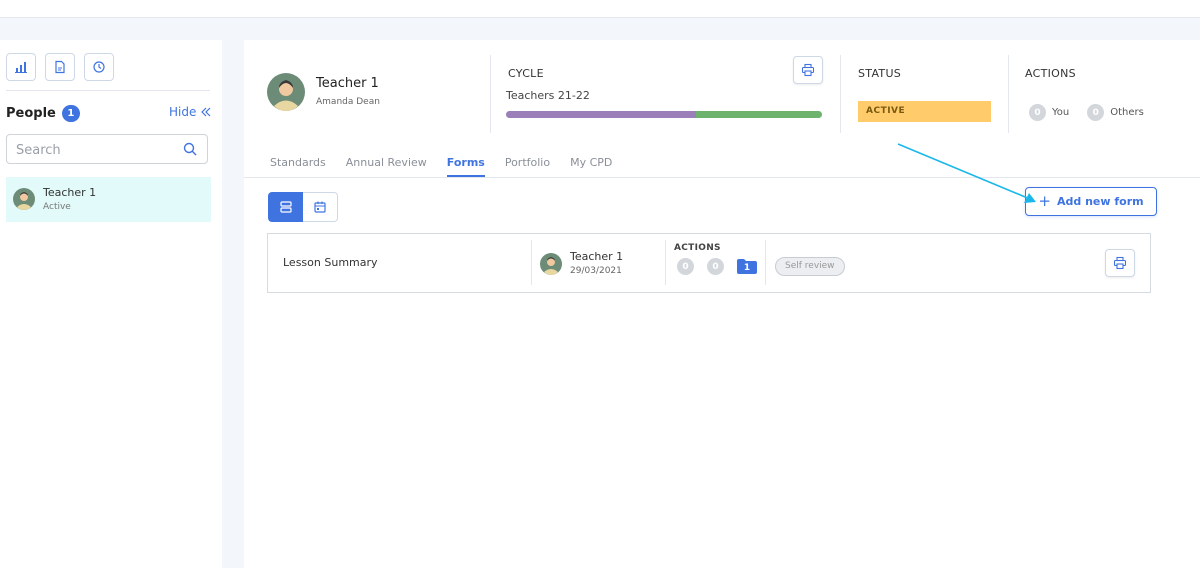 Image resolution: width=1200 pixels, height=568 pixels. What do you see at coordinates (1061, 112) in the screenshot?
I see `you-label: You` at bounding box center [1061, 112].